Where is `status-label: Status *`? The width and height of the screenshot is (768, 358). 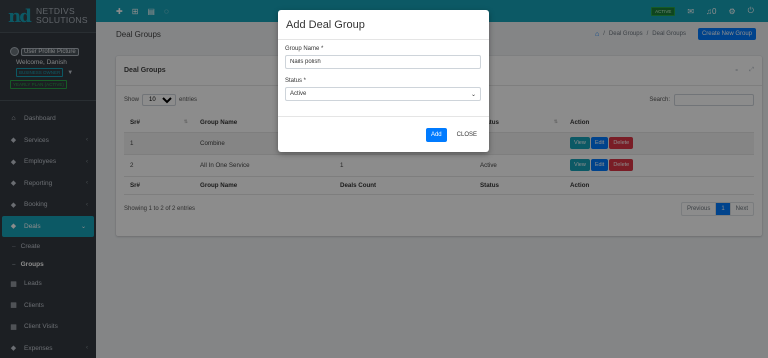 status-label: Status * is located at coordinates (296, 81).